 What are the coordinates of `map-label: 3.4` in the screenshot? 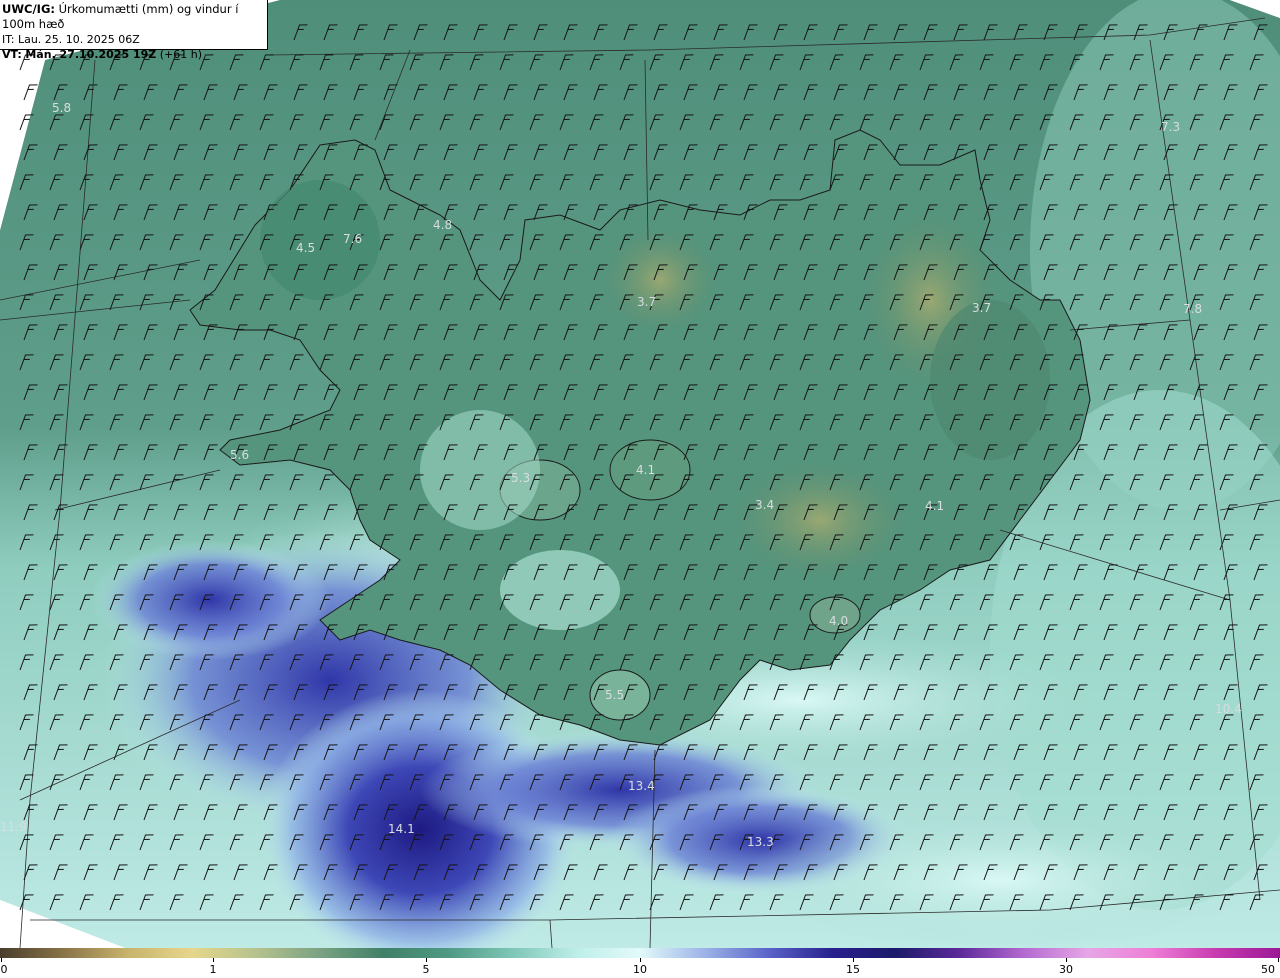 It's located at (764, 505).